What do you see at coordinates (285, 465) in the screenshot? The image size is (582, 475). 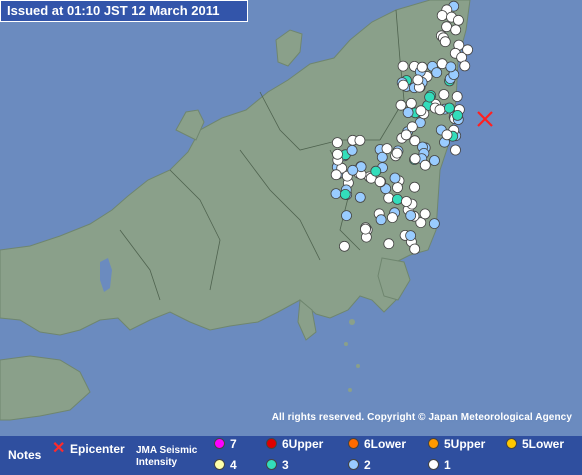 I see `level-3-label: 3` at bounding box center [285, 465].